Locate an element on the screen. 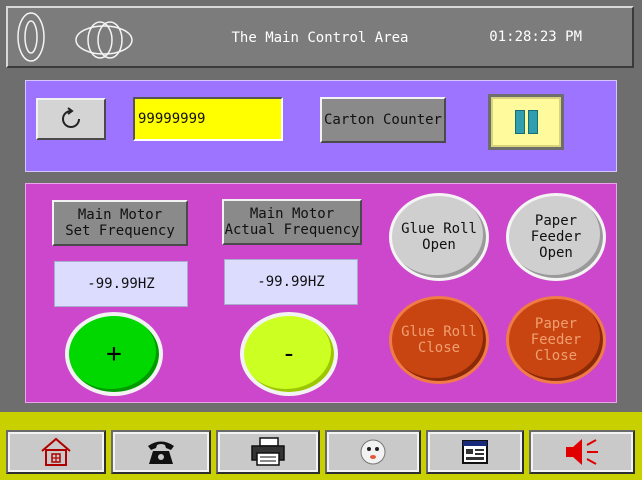  nav-phone-button is located at coordinates (161, 452).